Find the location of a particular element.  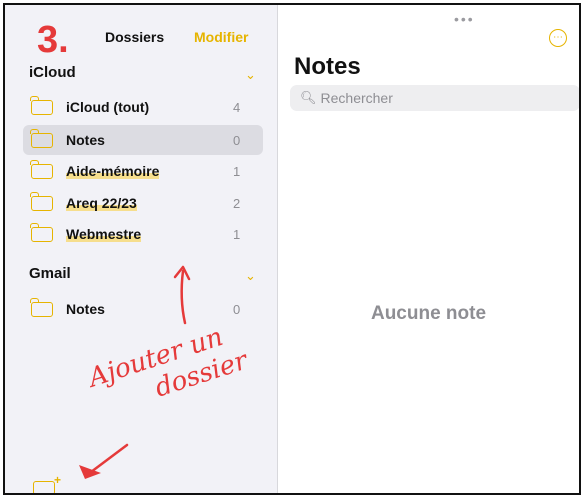

page-title: Notes is located at coordinates (327, 66).